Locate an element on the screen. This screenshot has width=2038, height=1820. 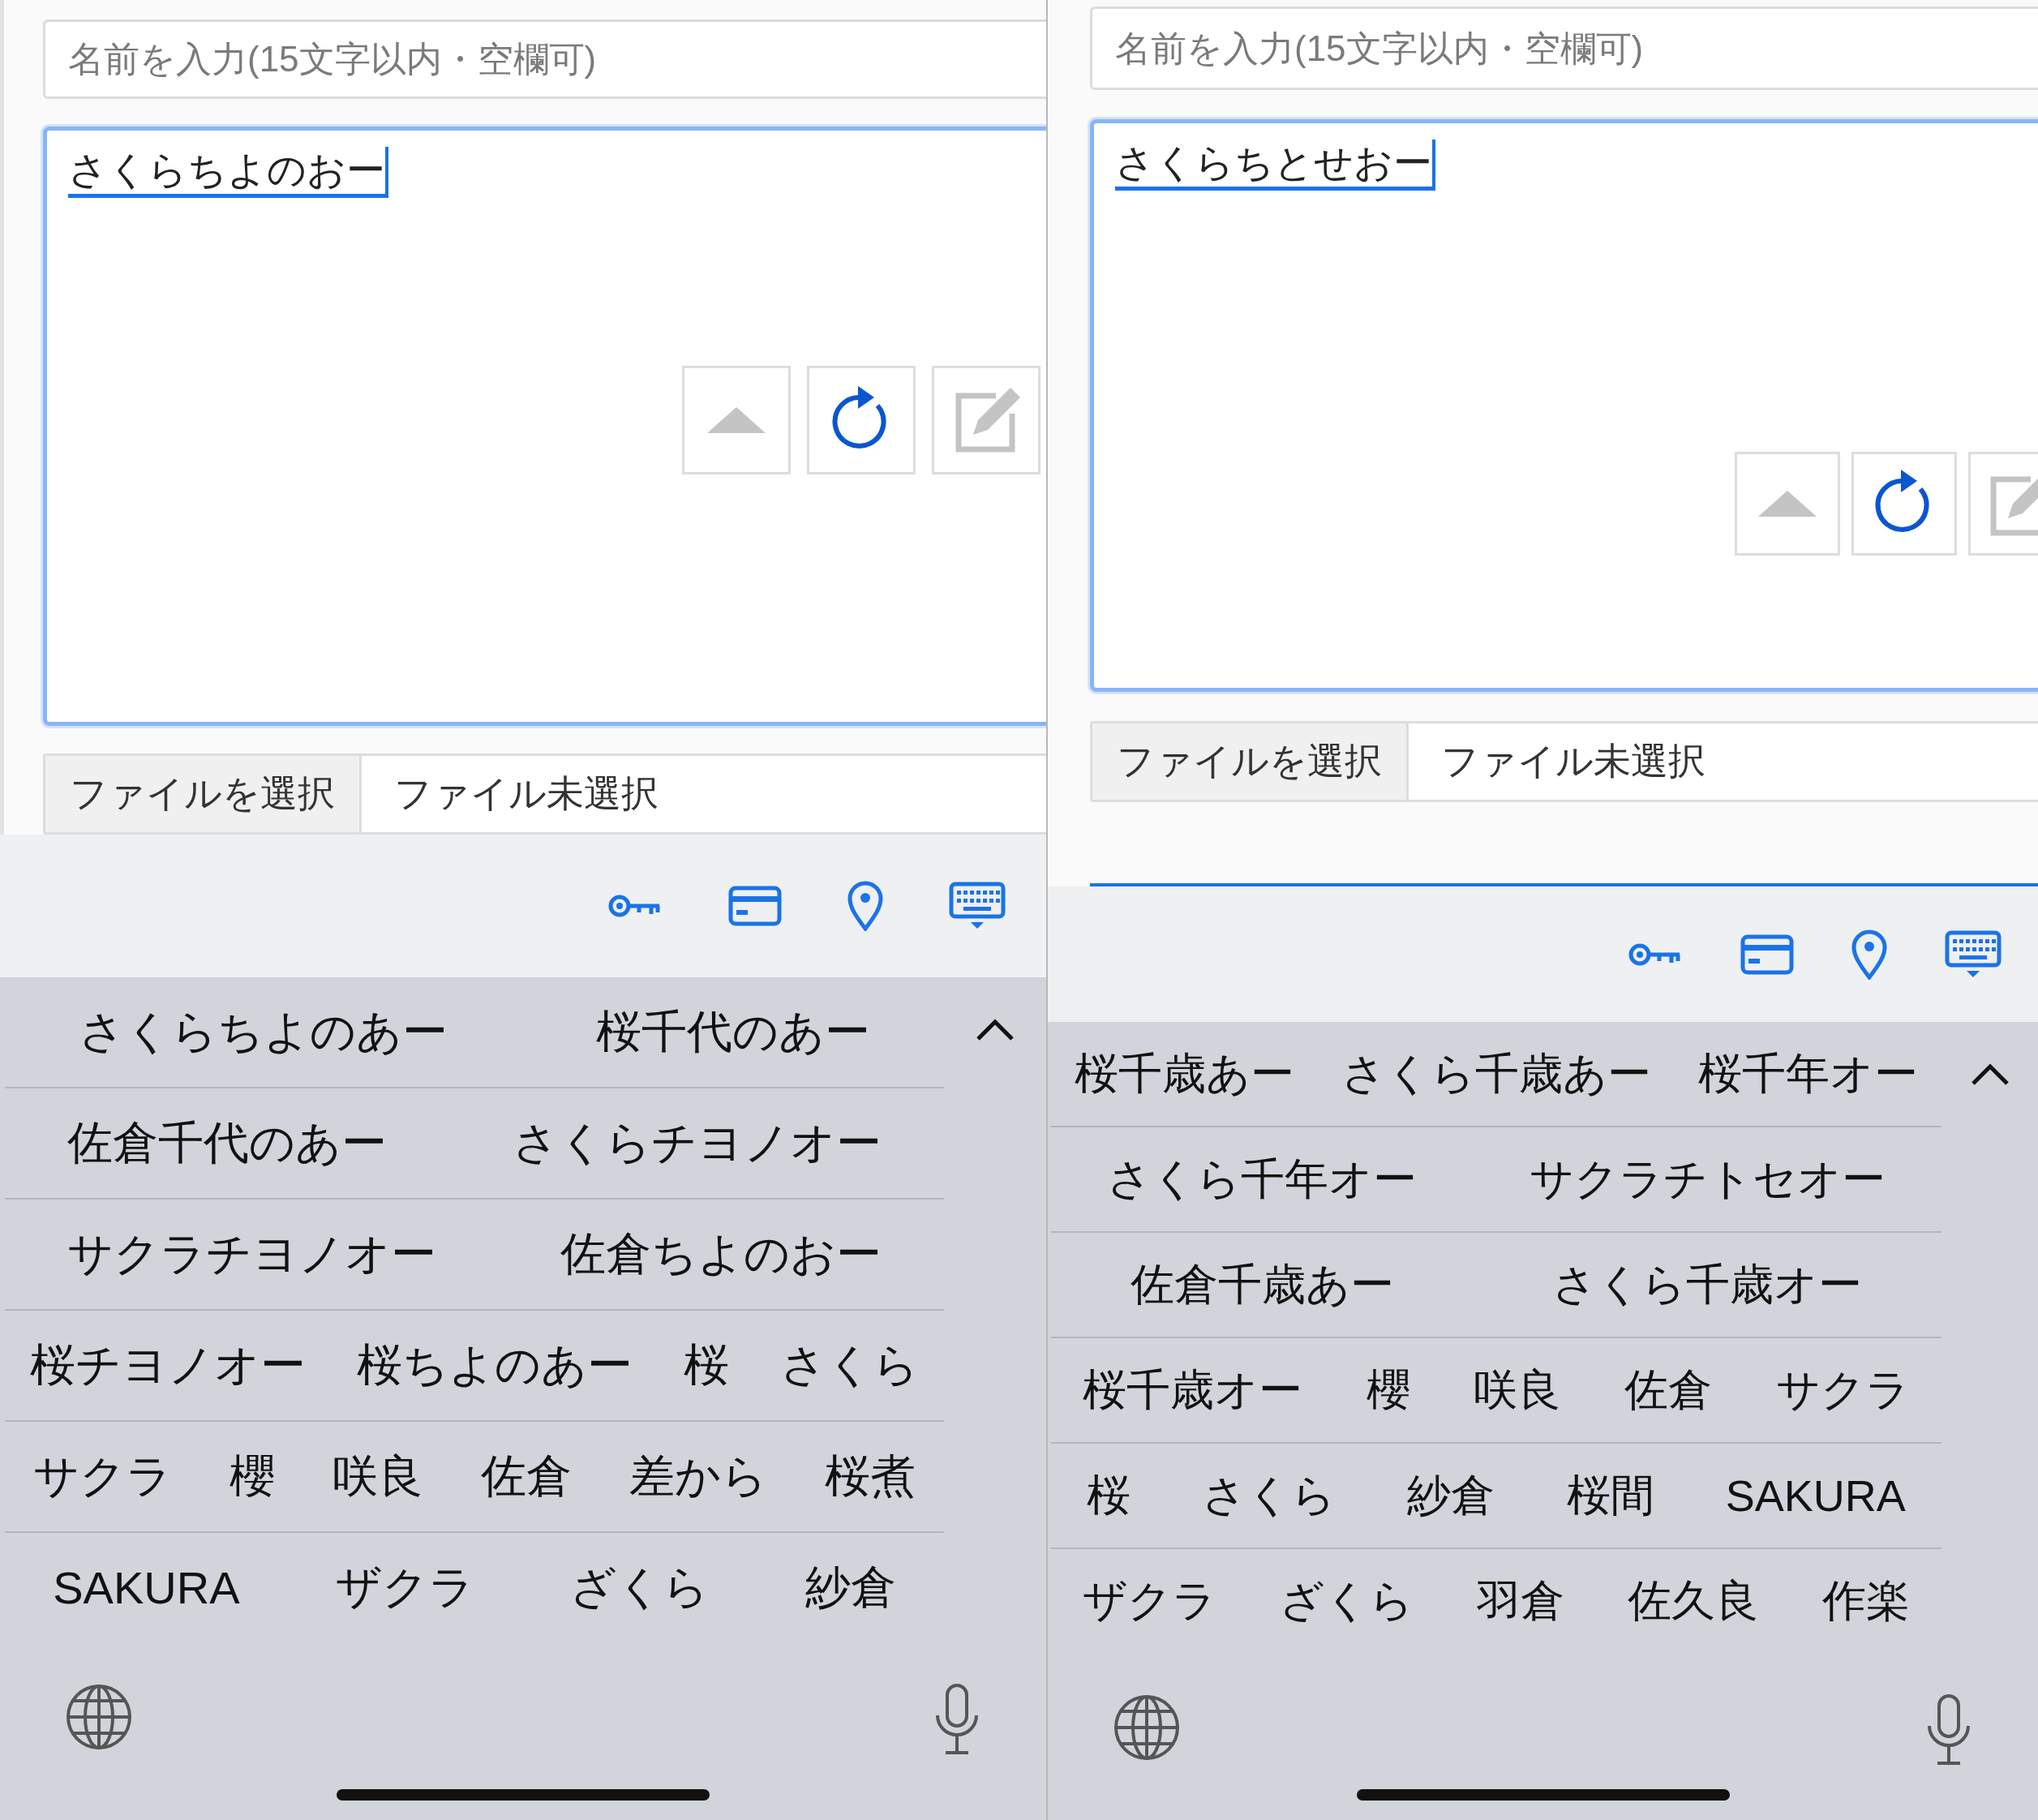
conversion-candidate: 桜千代のあー is located at coordinates (733, 1032).